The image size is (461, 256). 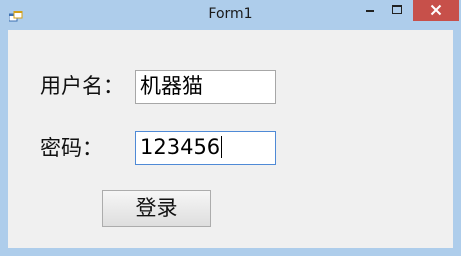 I want to click on text-caret, so click(x=222, y=147).